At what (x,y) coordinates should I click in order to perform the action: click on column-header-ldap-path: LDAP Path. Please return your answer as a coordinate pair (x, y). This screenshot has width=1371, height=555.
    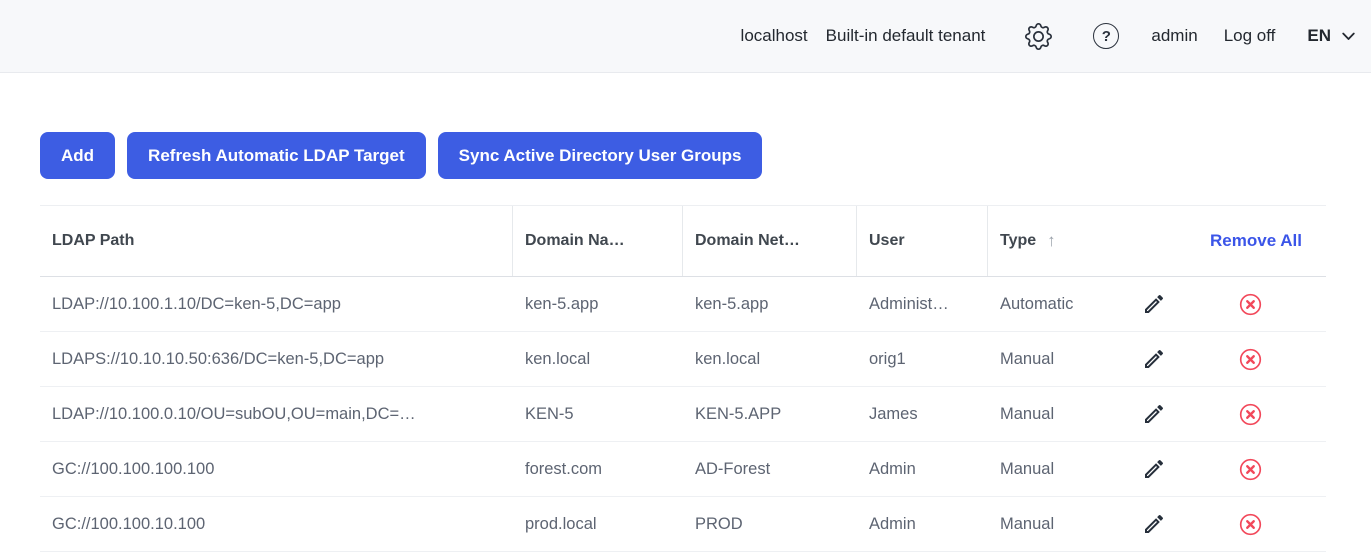
    Looking at the image, I should click on (276, 241).